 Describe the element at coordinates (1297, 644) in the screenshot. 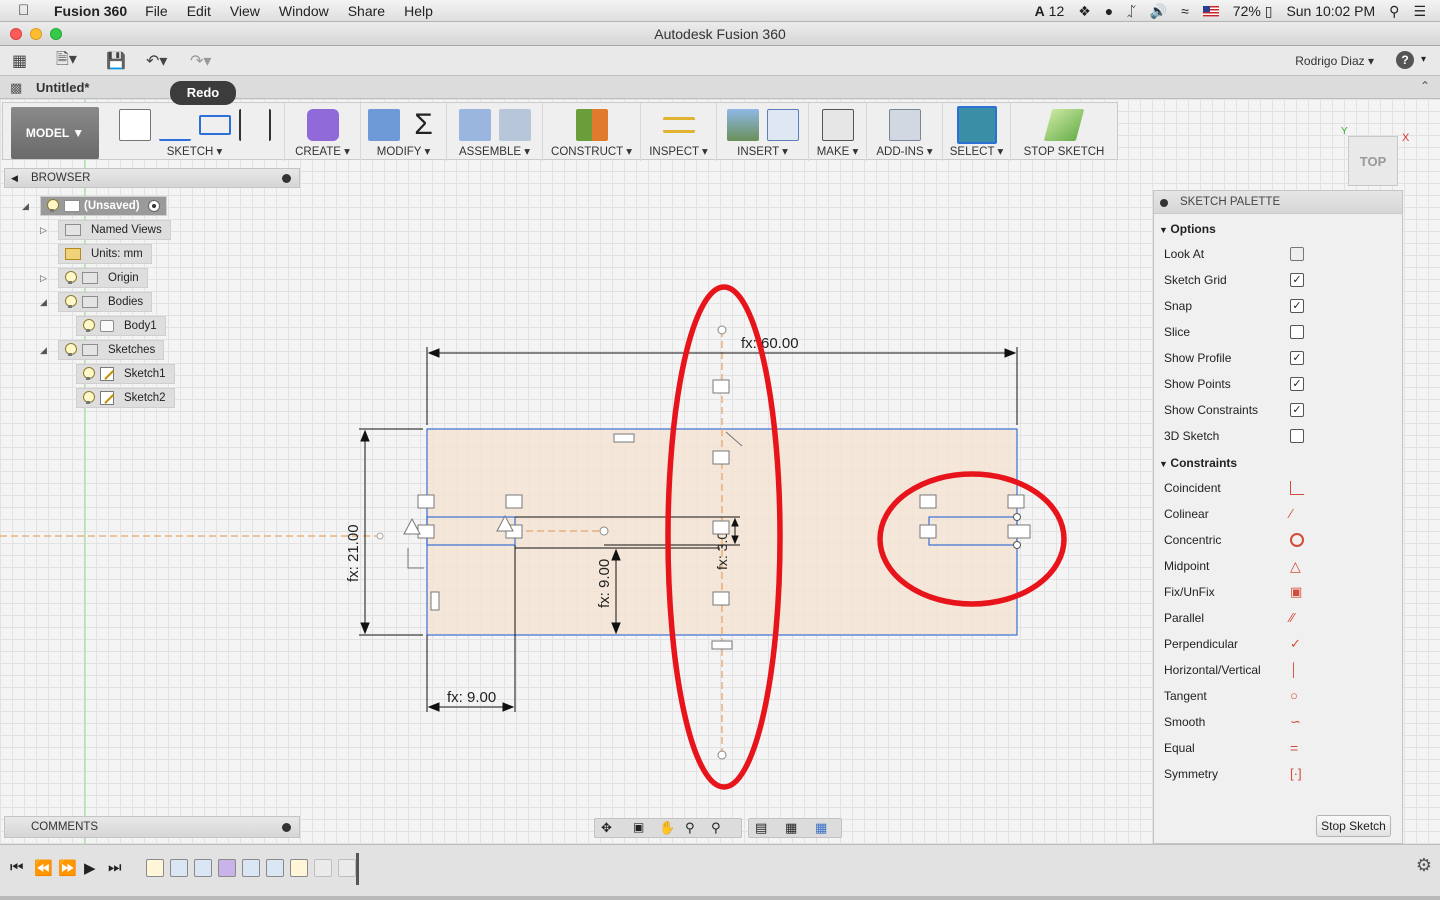

I see `perpendicular-icon: ✓` at that location.